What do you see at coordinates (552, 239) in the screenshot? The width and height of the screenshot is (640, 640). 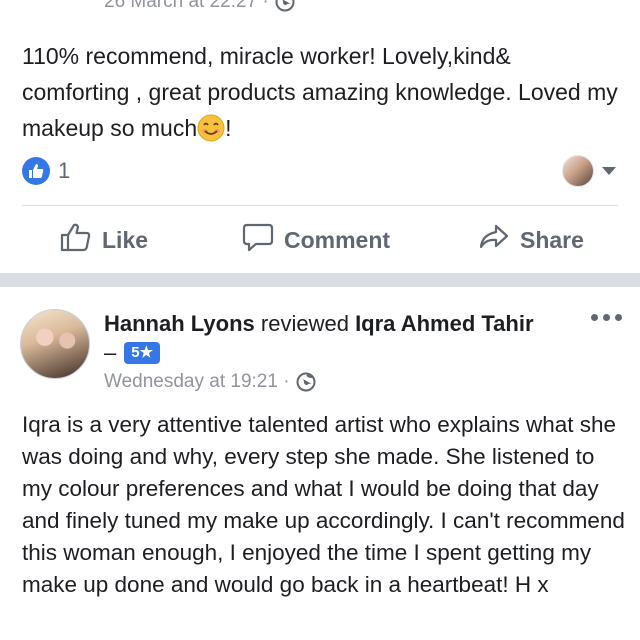 I see `share-label: Share` at bounding box center [552, 239].